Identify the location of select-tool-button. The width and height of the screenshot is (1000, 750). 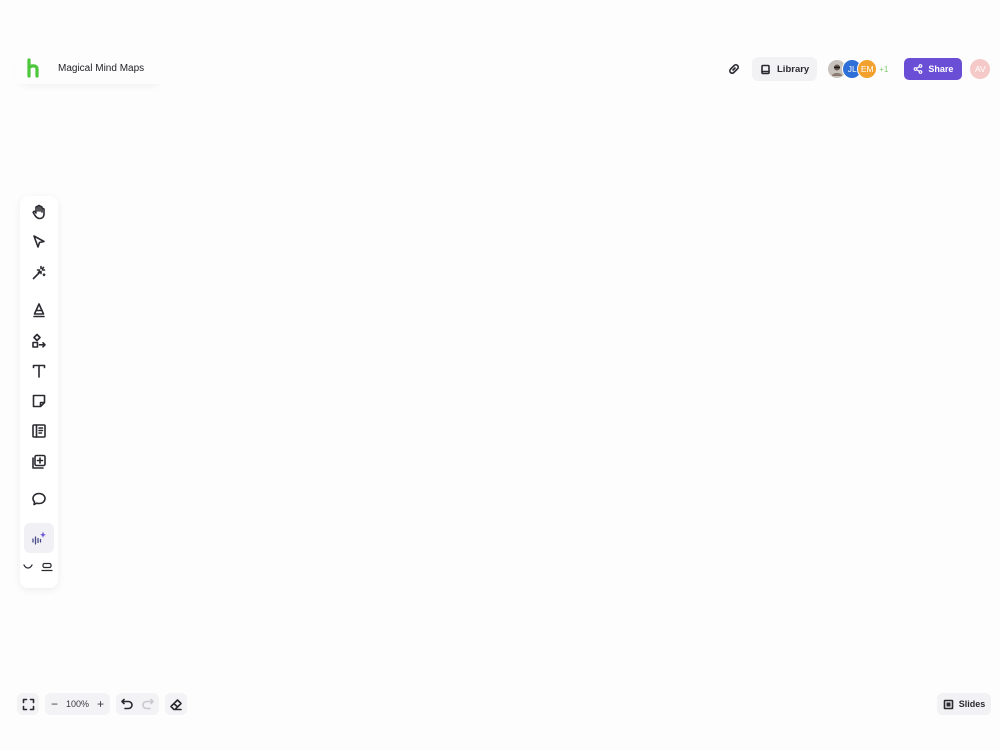
(39, 242).